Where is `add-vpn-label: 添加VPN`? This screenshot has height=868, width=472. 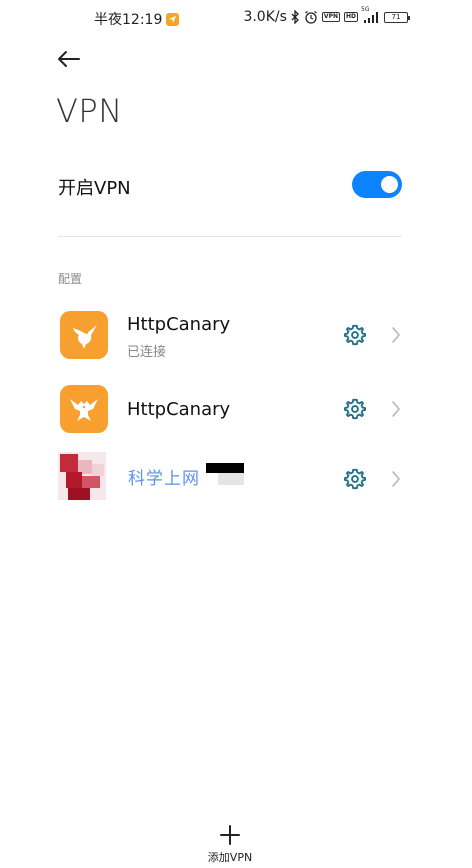 add-vpn-label: 添加VPN is located at coordinates (230, 857).